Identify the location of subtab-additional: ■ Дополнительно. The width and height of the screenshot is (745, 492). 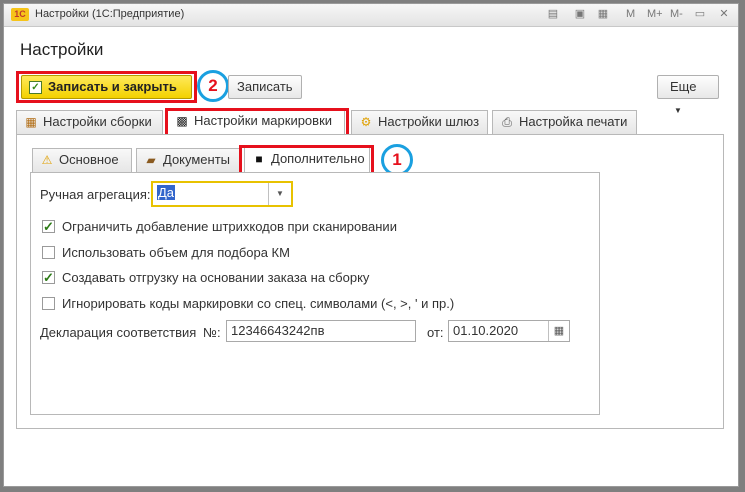
(307, 160).